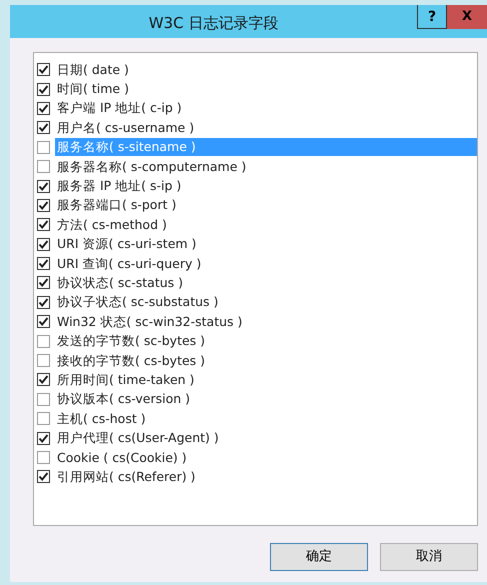 The width and height of the screenshot is (487, 585). I want to click on field-label: URI 查询( cs-uri-query ), so click(129, 263).